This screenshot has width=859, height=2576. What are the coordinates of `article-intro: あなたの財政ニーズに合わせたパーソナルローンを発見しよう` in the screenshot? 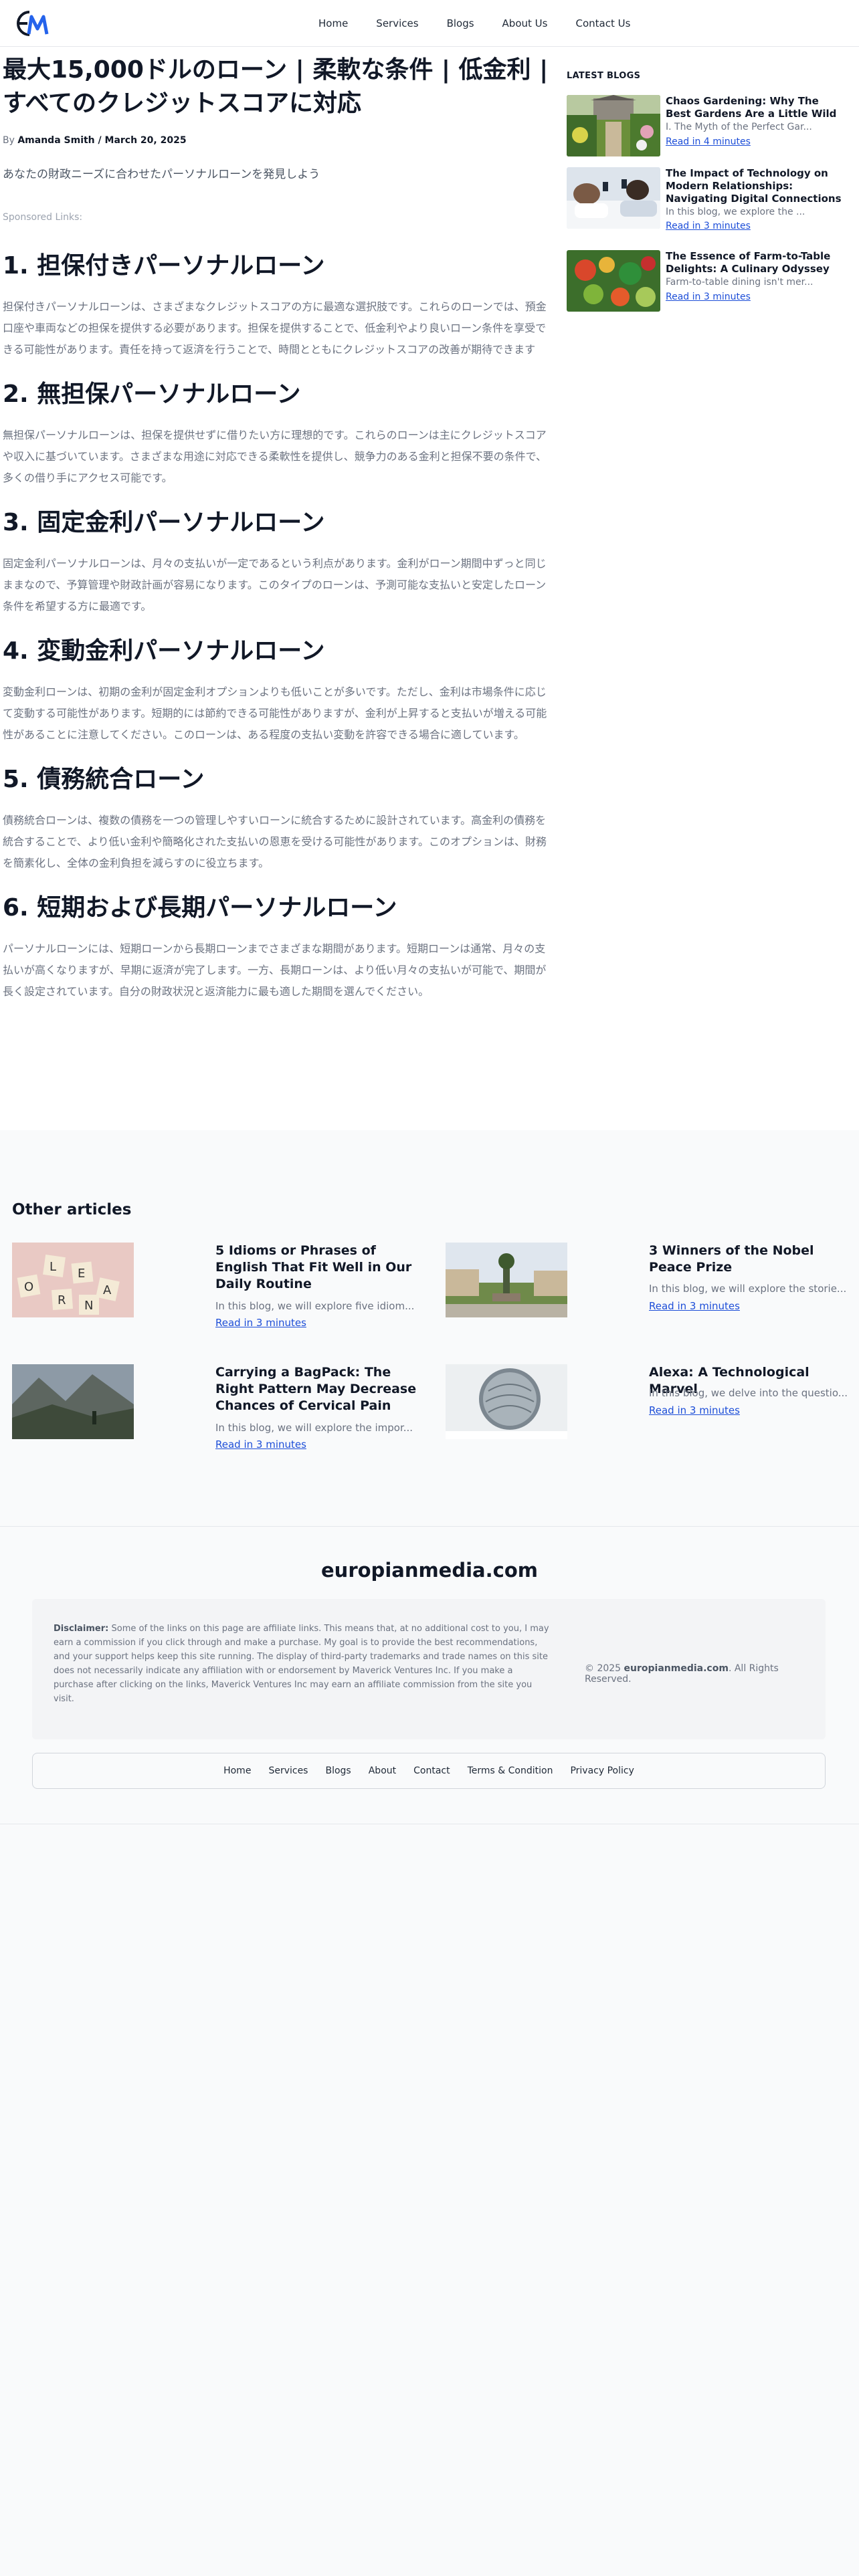 It's located at (162, 174).